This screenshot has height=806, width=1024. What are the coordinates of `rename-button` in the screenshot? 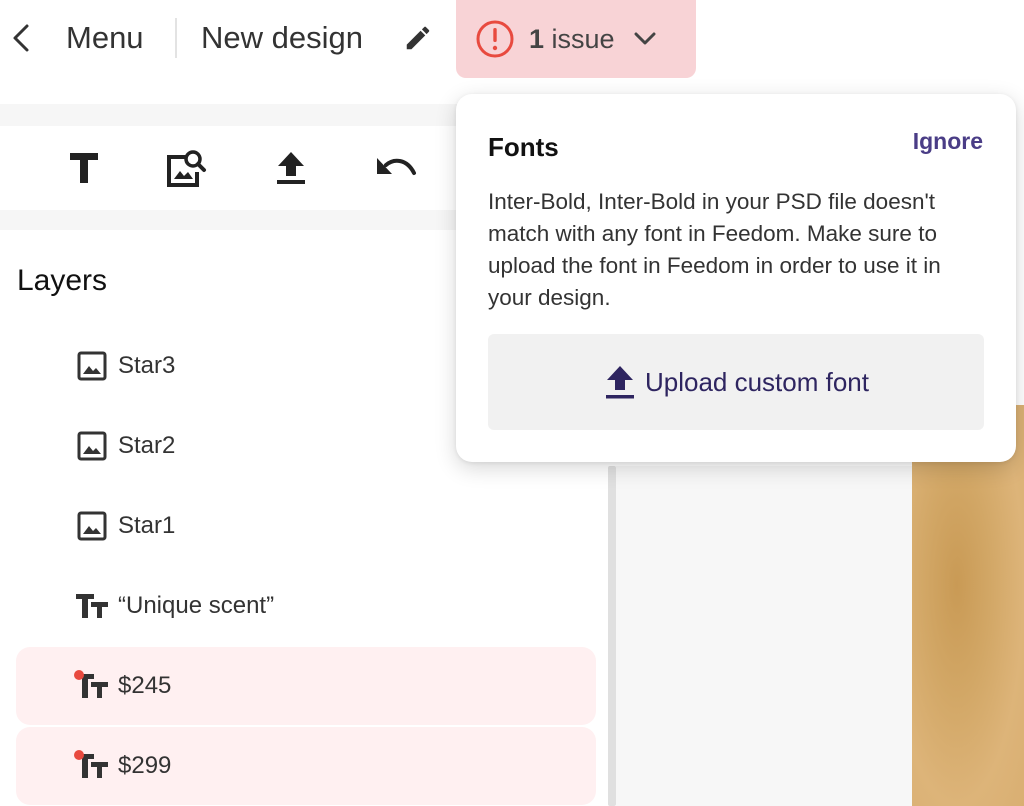 It's located at (418, 38).